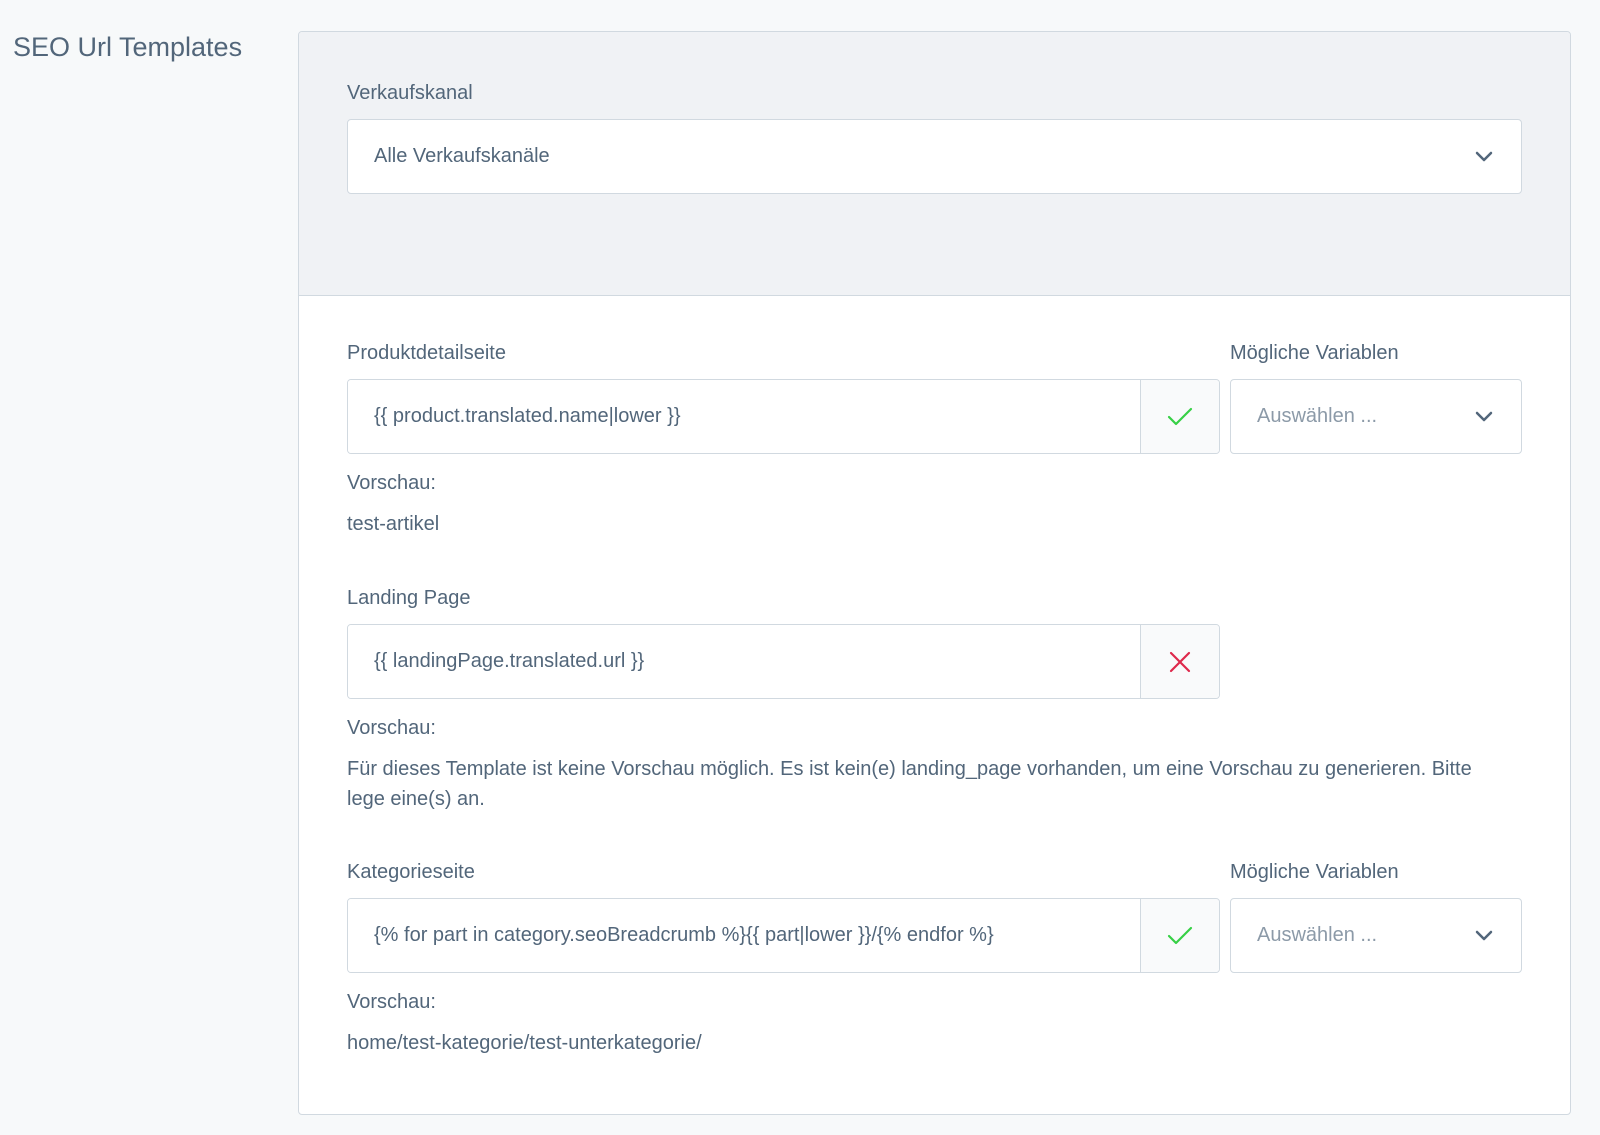  What do you see at coordinates (128, 47) in the screenshot?
I see `page-title: SEO Url Templates` at bounding box center [128, 47].